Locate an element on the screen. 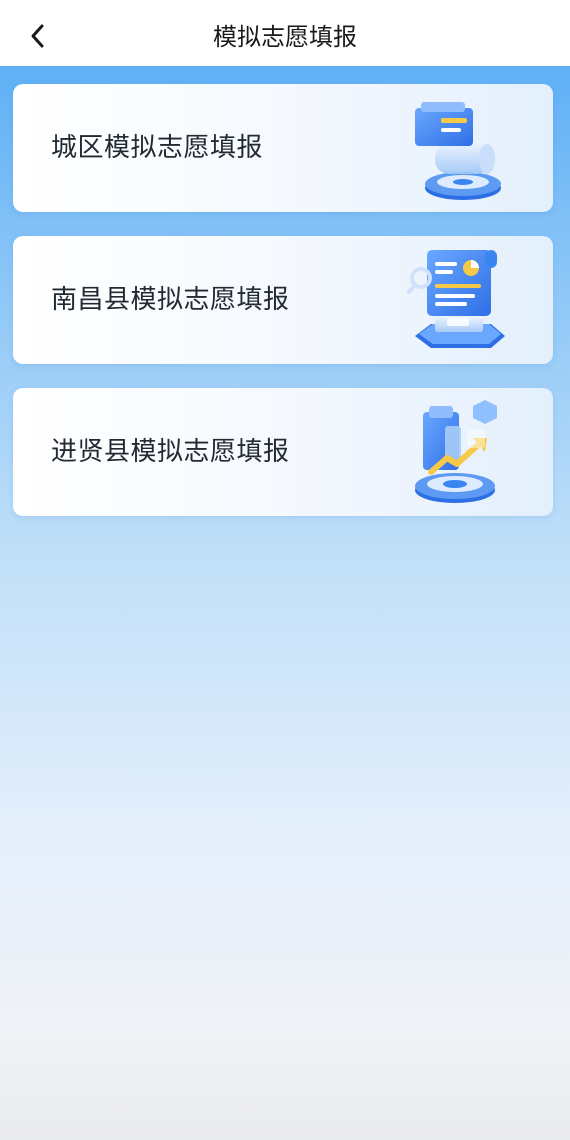 This screenshot has height=1140, width=570. option-label: 南昌县模拟志愿填报 is located at coordinates (170, 300).